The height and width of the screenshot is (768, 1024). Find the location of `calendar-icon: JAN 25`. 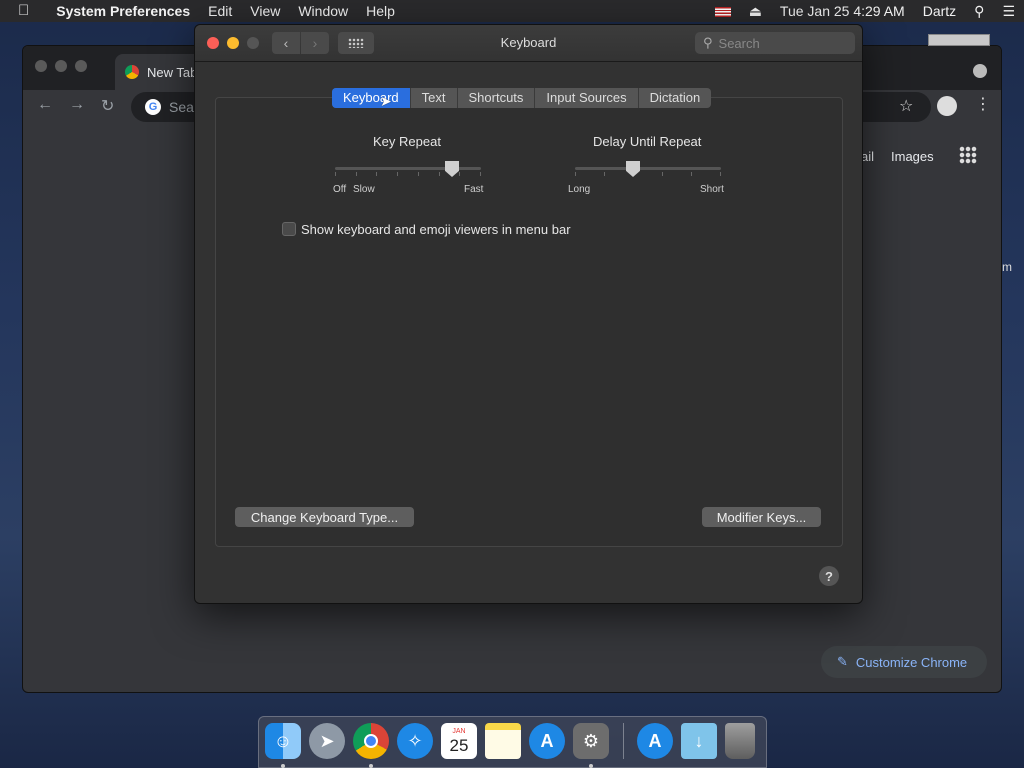

calendar-icon: JAN 25 is located at coordinates (459, 741).